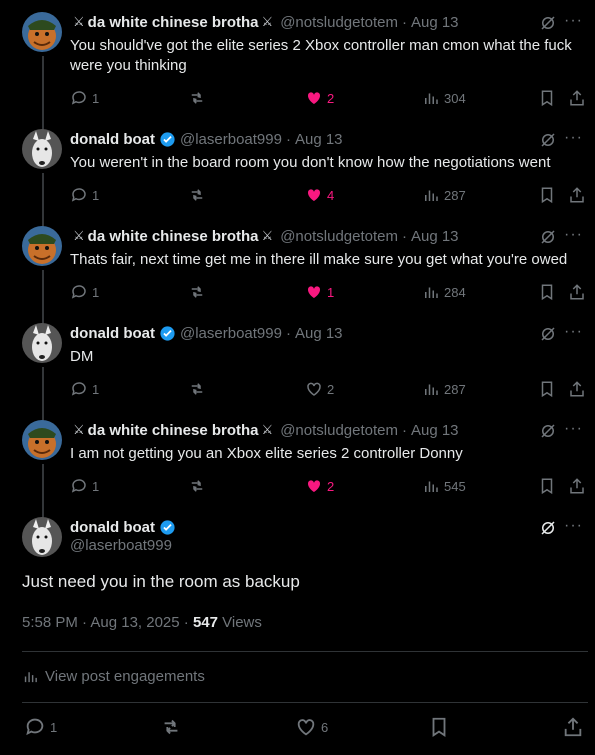 Image resolution: width=595 pixels, height=755 pixels. What do you see at coordinates (455, 292) in the screenshot?
I see `views-count: 284` at bounding box center [455, 292].